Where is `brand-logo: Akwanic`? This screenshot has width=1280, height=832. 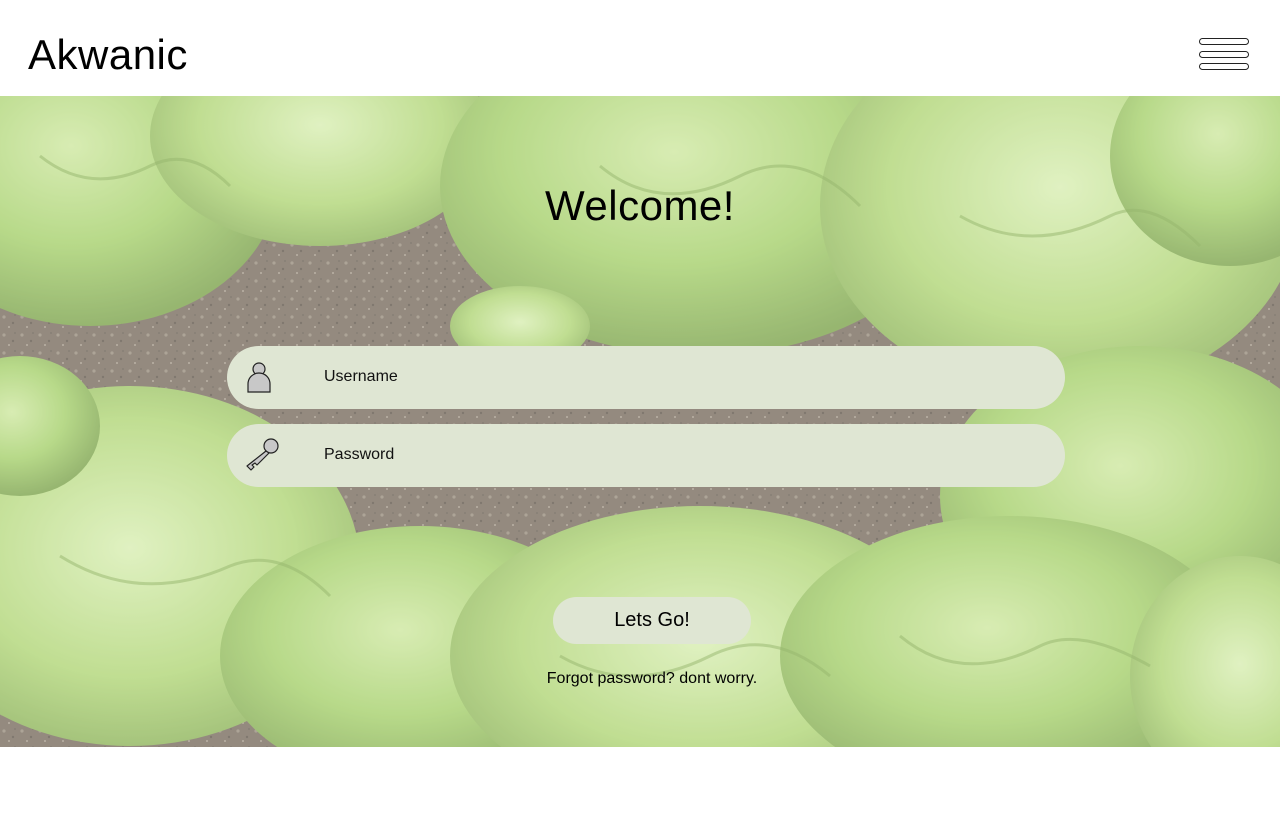 brand-logo: Akwanic is located at coordinates (108, 55).